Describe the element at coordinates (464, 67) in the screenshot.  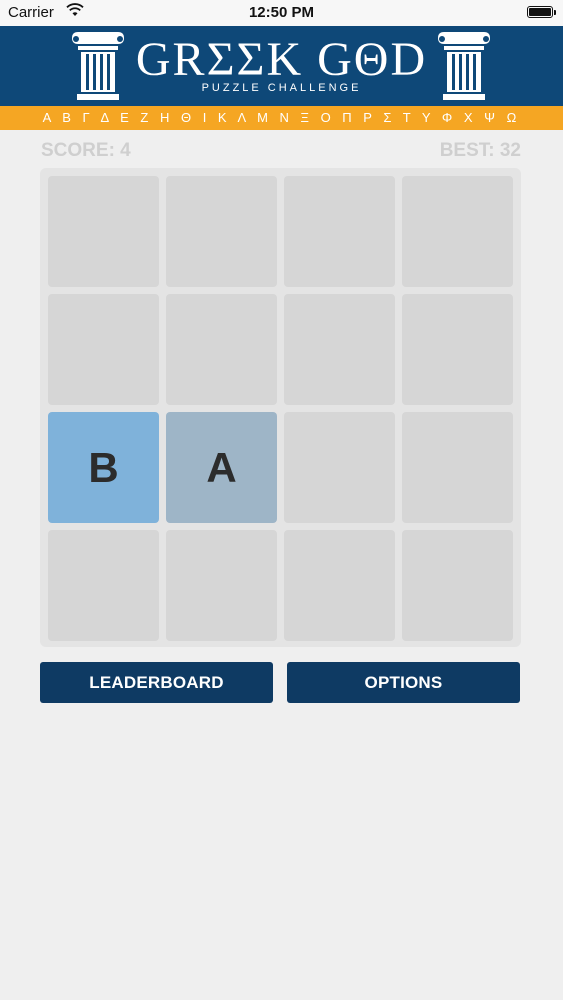
I see `greek-column-icon` at that location.